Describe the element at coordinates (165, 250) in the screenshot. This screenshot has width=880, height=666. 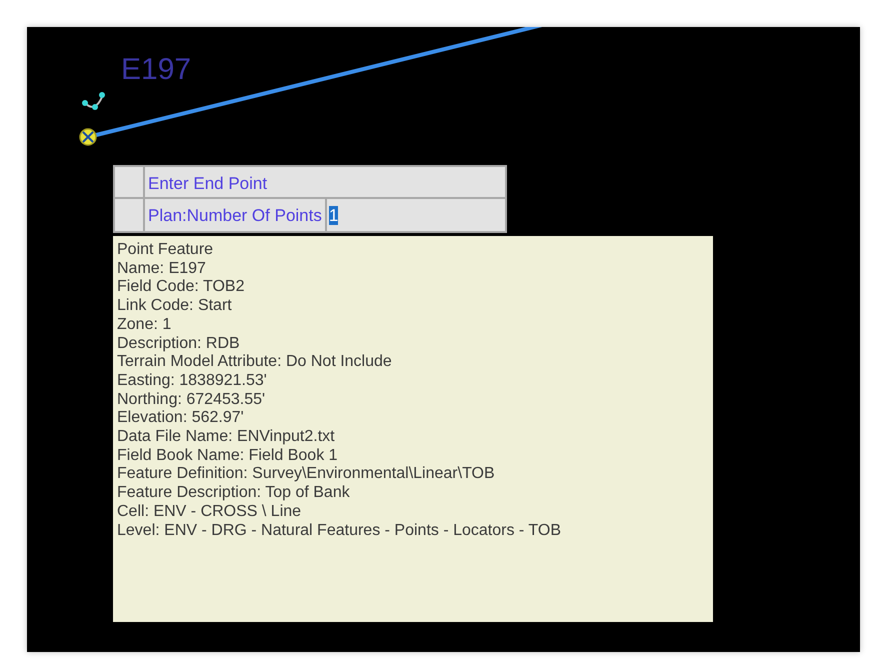
I see `tooltip-line: Point Feature` at that location.